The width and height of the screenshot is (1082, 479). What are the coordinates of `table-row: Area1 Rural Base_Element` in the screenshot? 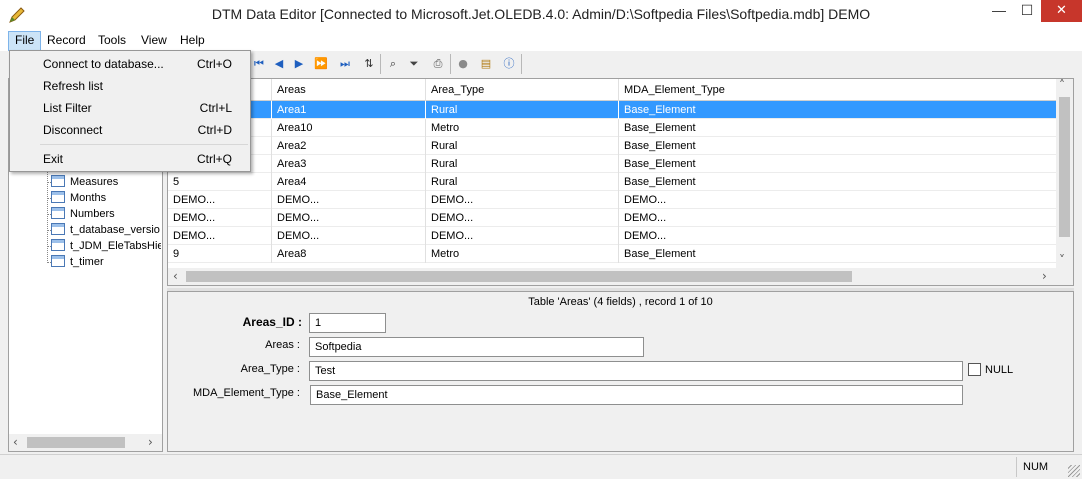 It's located at (613, 110).